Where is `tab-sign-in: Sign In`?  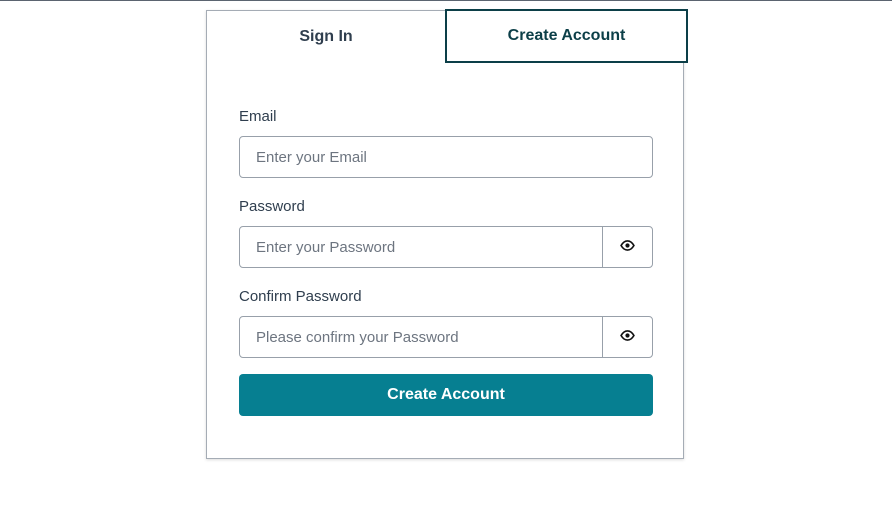 tab-sign-in: Sign In is located at coordinates (326, 37).